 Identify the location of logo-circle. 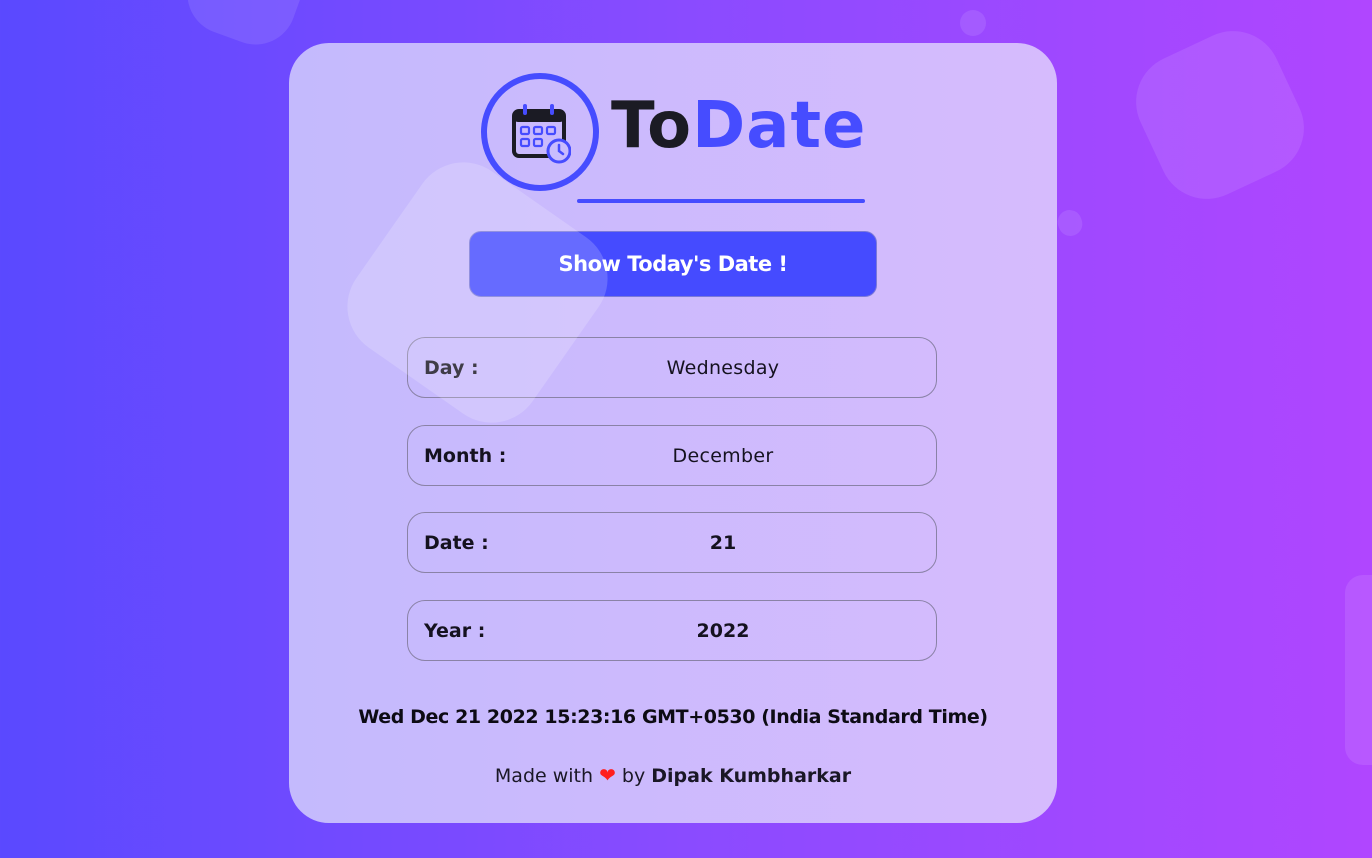
(540, 132).